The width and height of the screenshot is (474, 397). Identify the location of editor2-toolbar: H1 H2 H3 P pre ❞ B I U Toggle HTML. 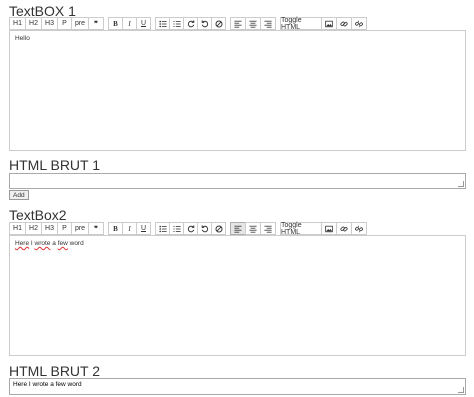
(188, 229).